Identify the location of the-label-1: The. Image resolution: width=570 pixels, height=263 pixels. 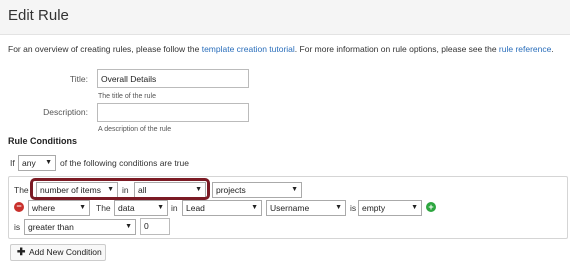
(21, 190).